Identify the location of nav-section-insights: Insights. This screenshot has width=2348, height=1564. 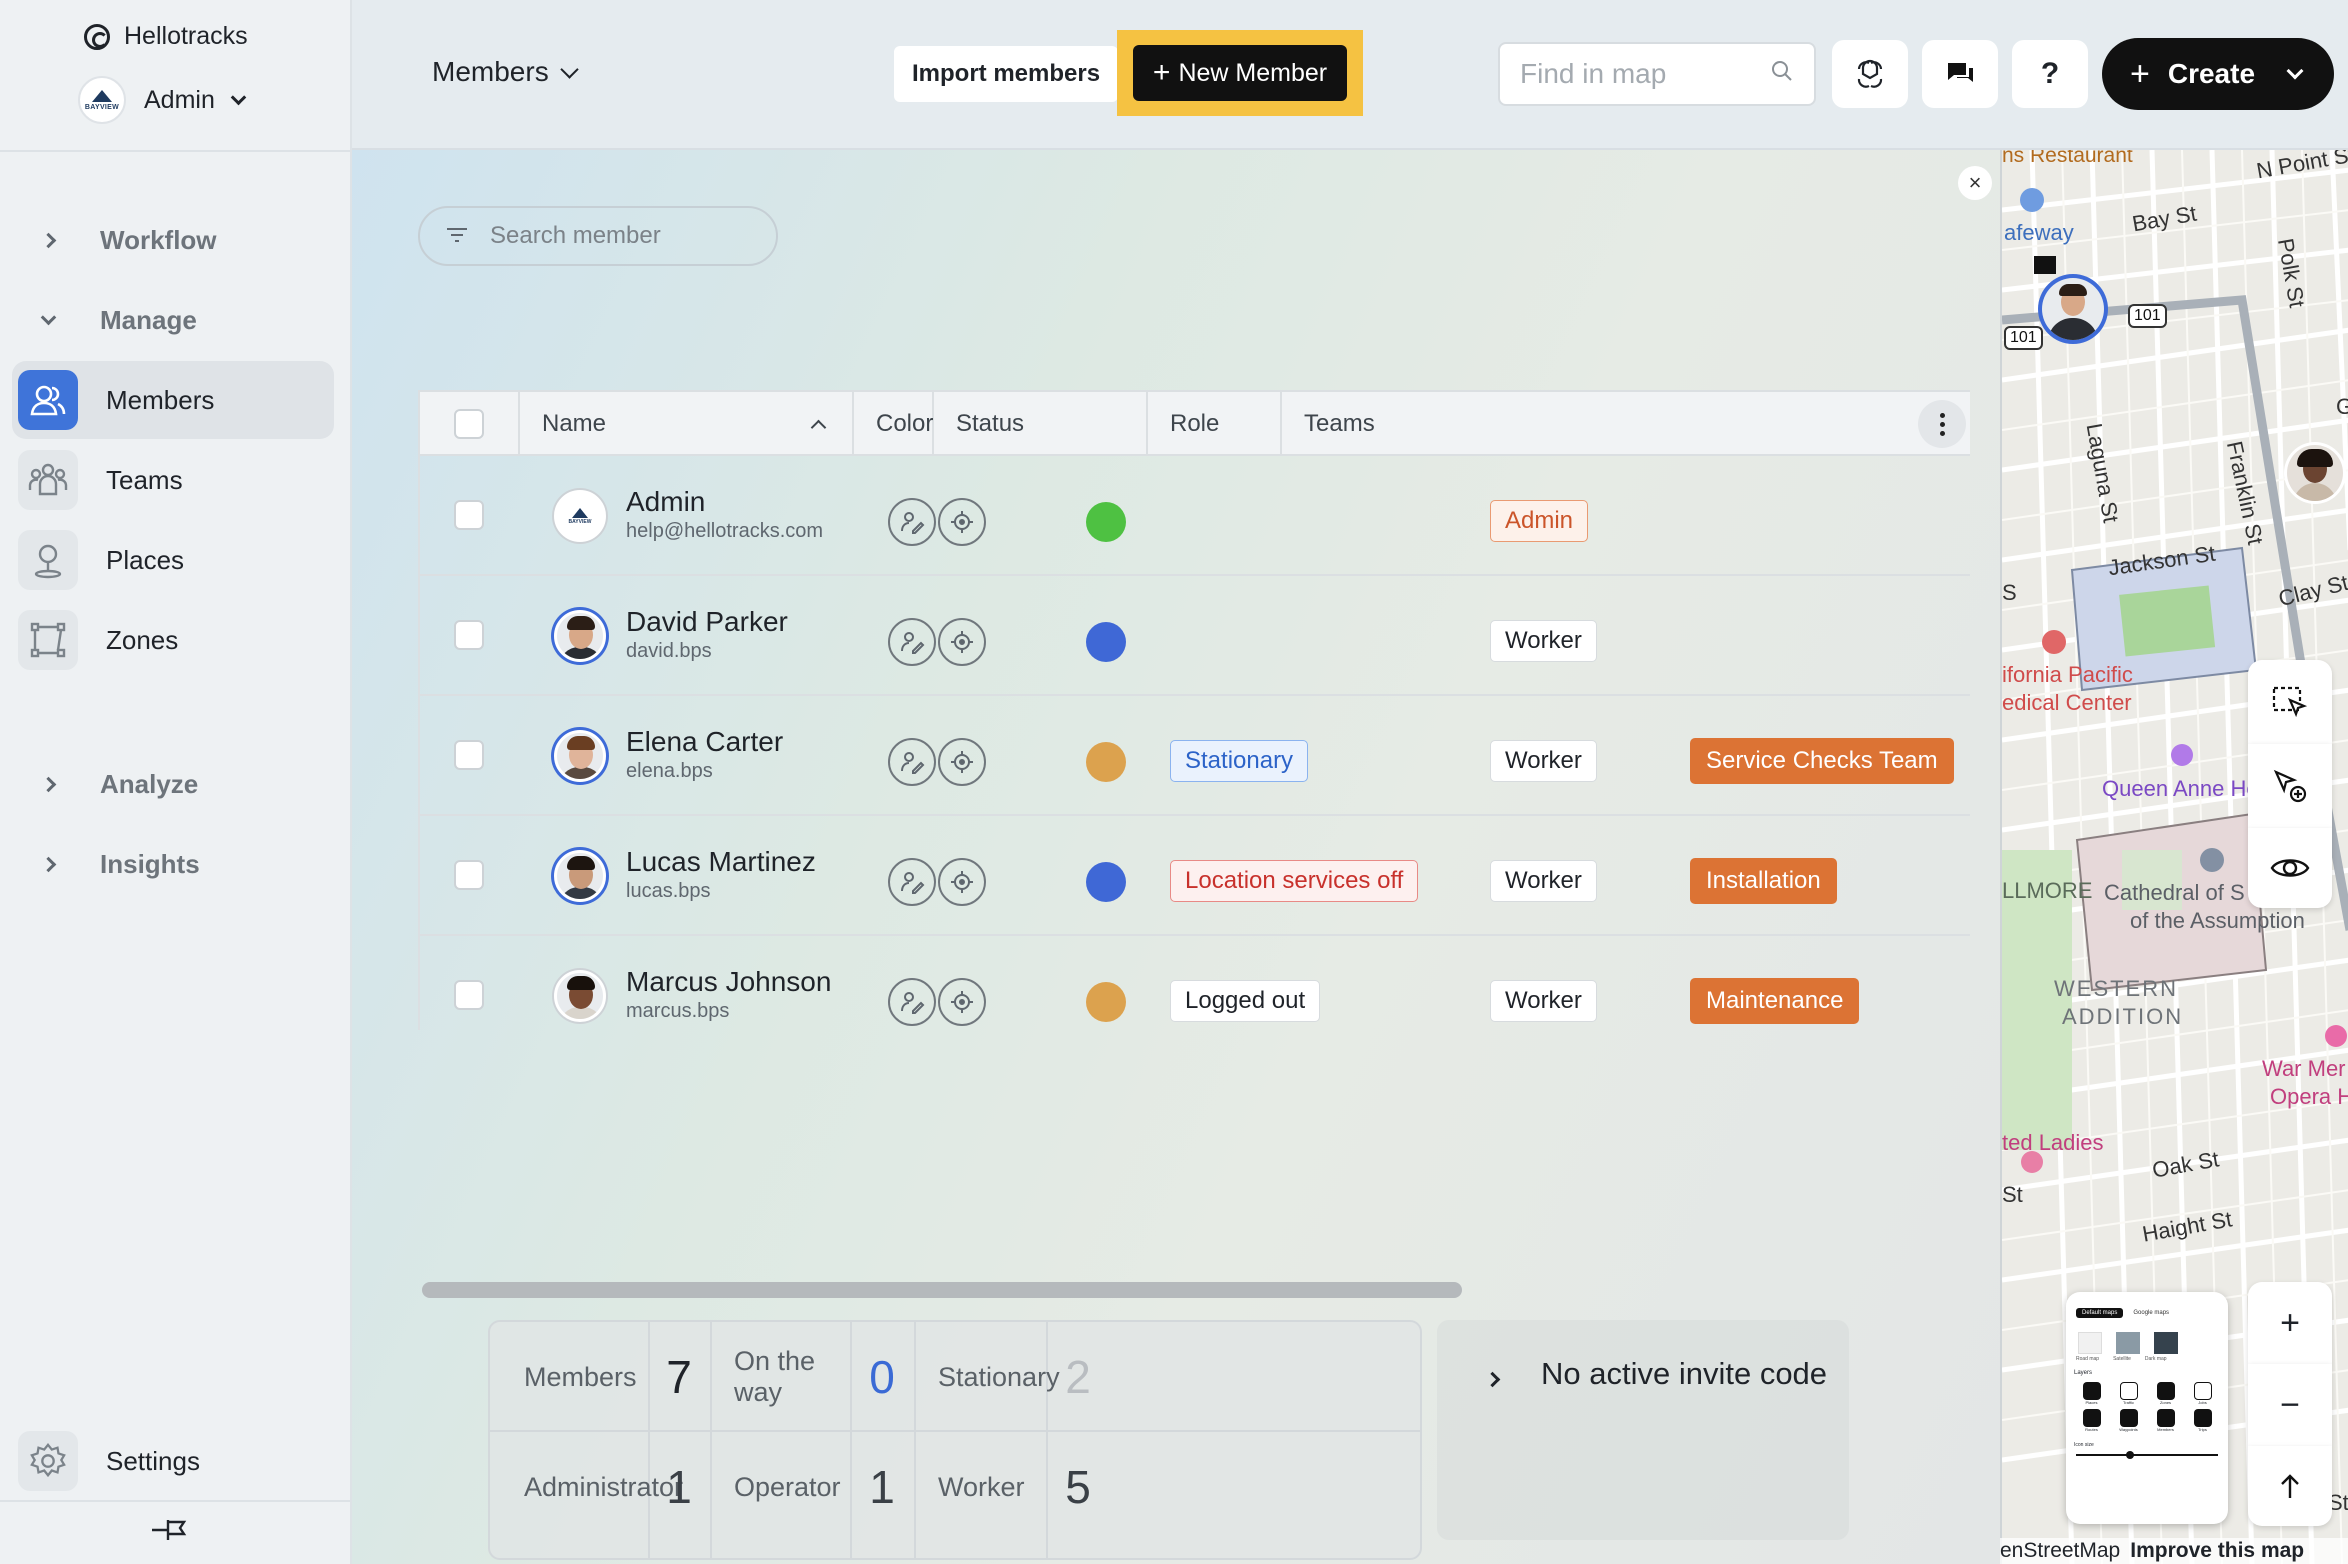
(170, 864).